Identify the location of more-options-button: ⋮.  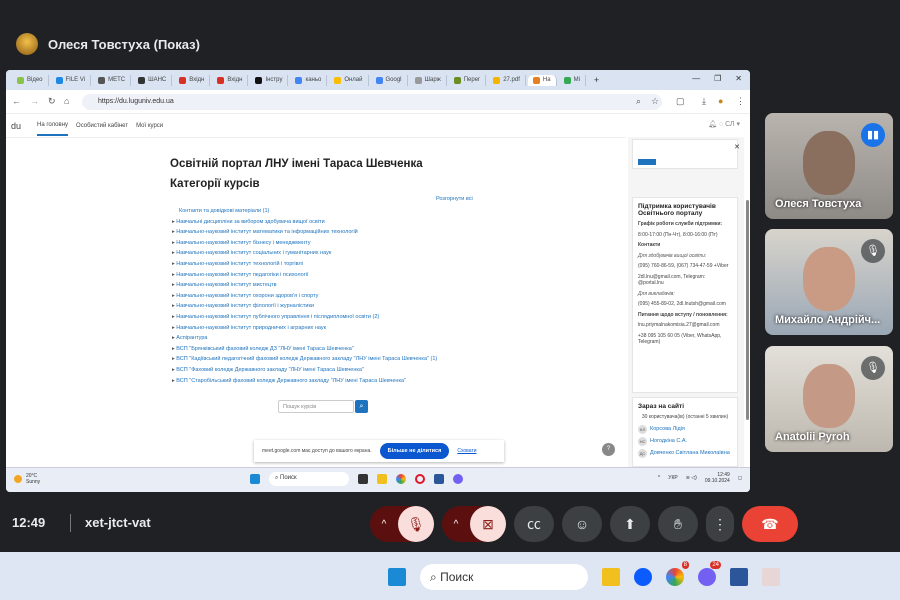
(720, 524).